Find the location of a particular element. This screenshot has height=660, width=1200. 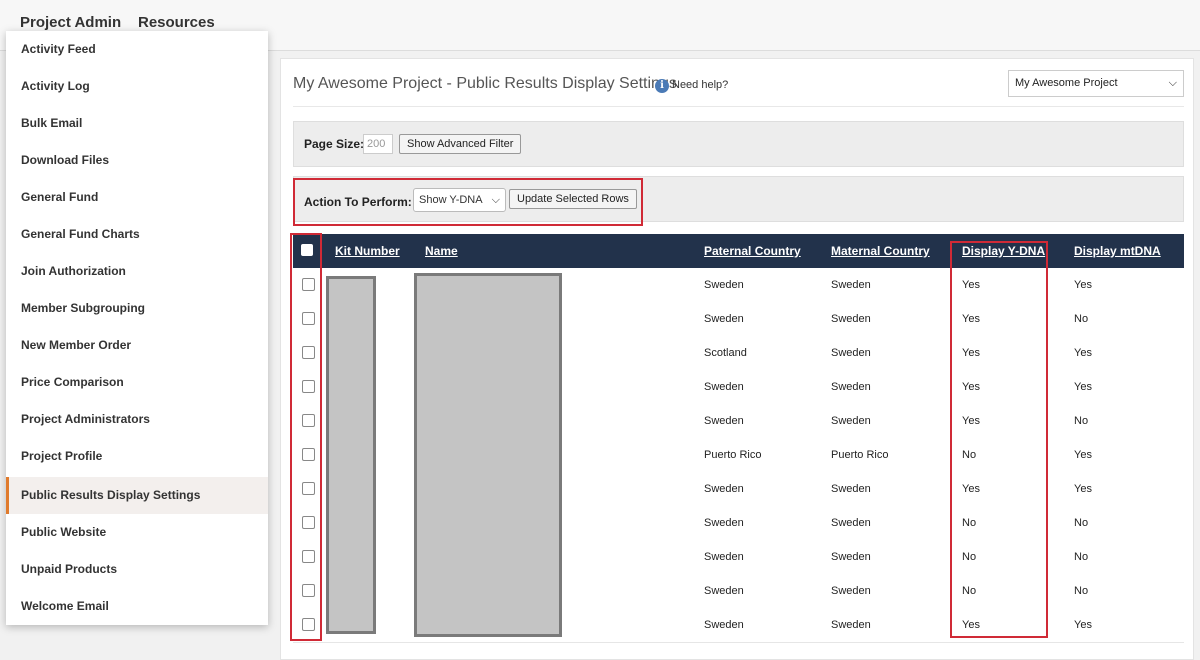

menu-item-member-subgrouping: Member Subgrouping is located at coordinates (137, 308).